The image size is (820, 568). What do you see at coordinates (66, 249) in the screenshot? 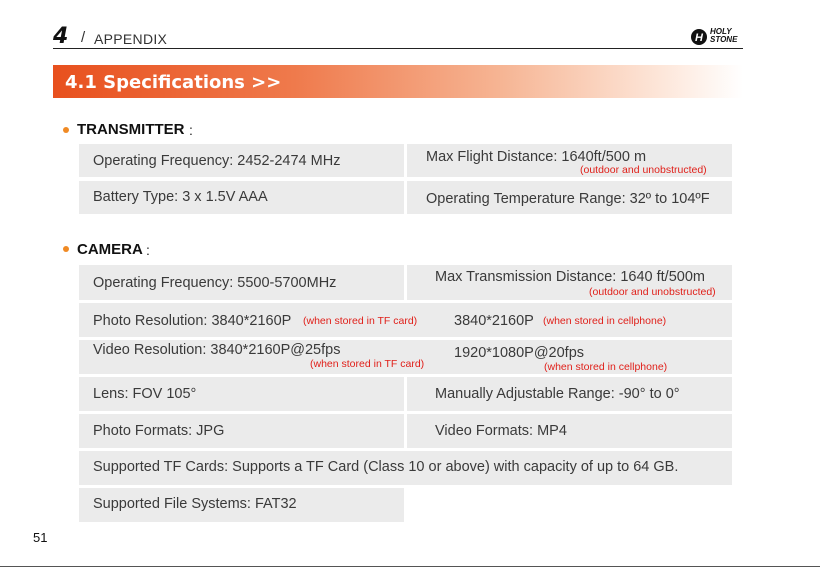
I see `camera-bullet` at bounding box center [66, 249].